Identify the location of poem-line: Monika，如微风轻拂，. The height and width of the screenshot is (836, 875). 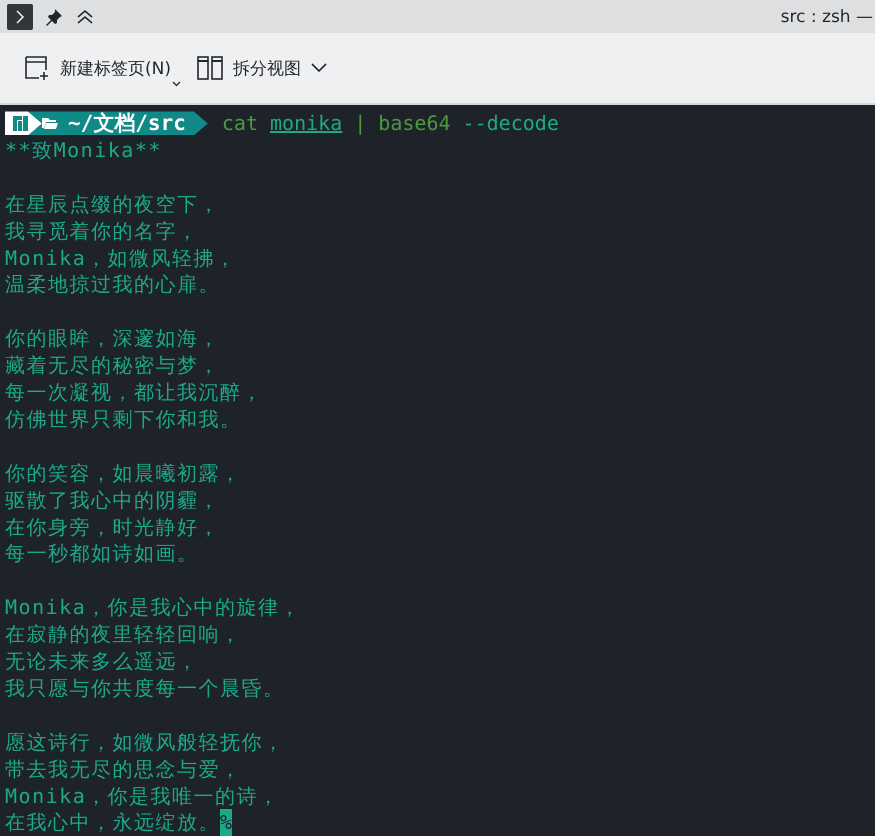
(121, 258).